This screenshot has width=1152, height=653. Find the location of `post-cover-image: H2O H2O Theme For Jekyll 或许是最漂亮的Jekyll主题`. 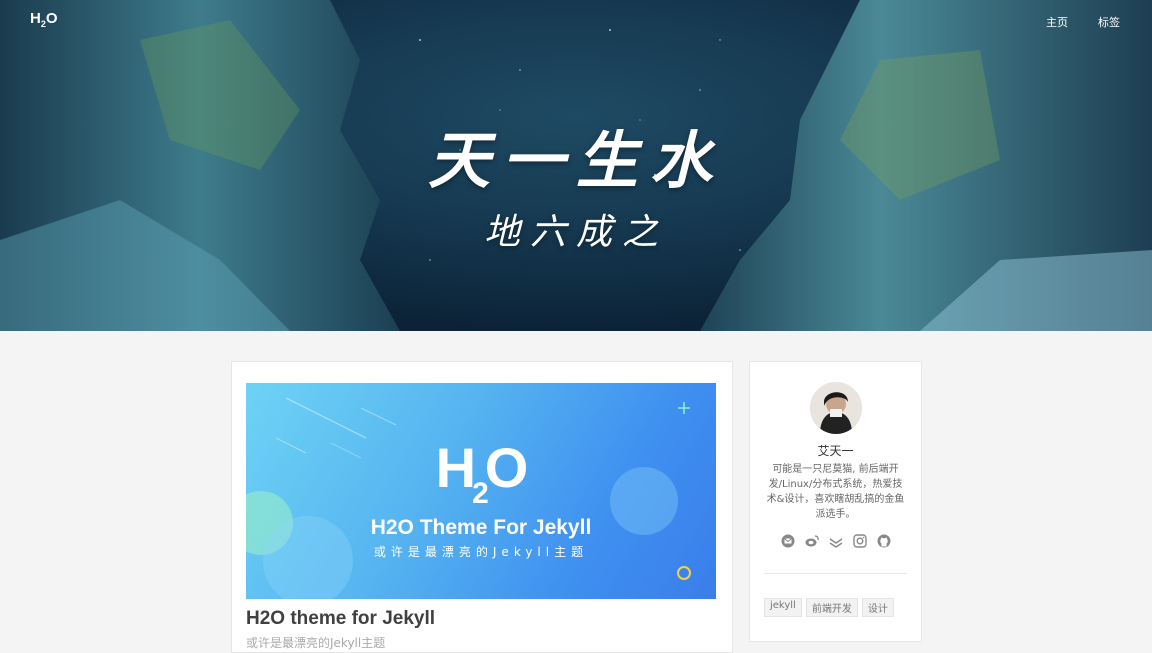

post-cover-image: H2O H2O Theme For Jekyll 或许是最漂亮的Jekyll主题 is located at coordinates (481, 491).